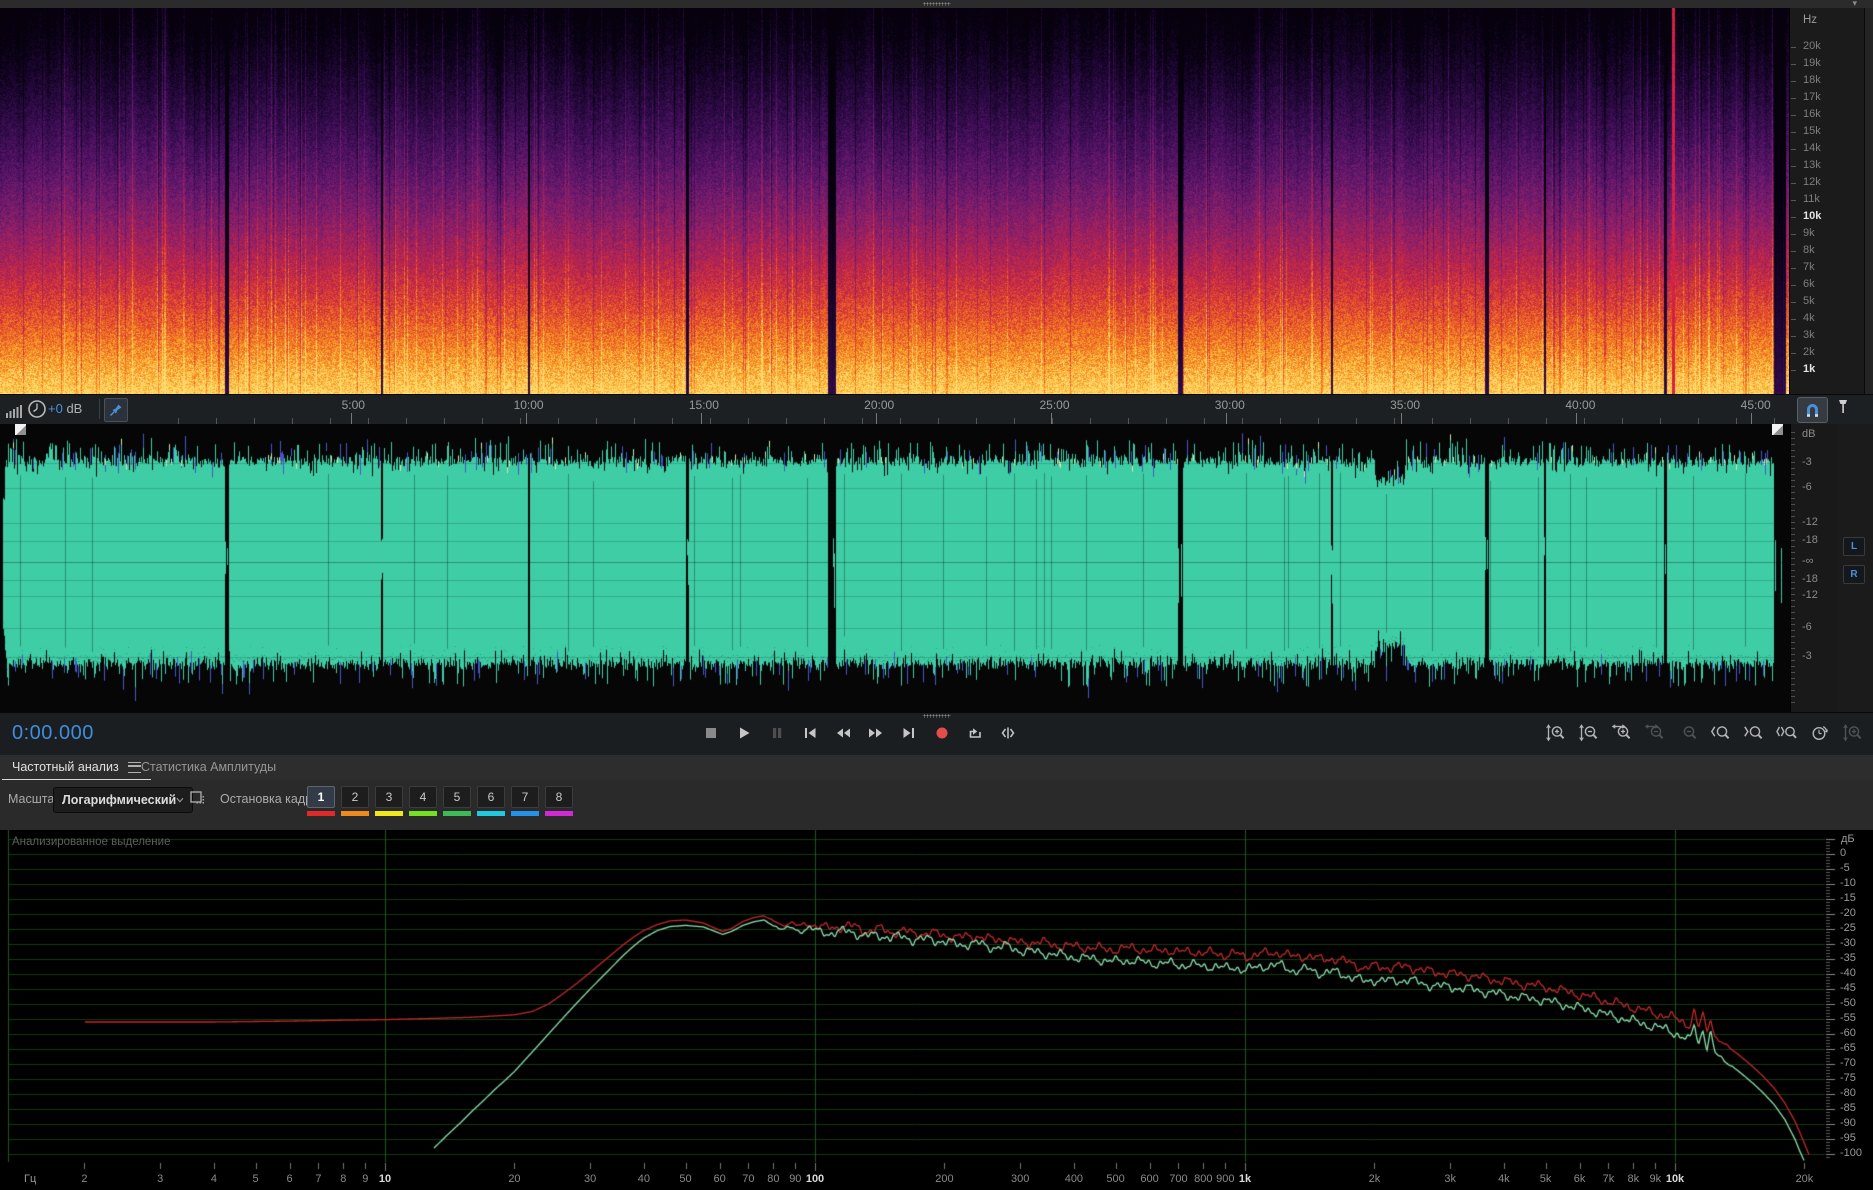 The height and width of the screenshot is (1190, 1873). What do you see at coordinates (1848, 1048) in the screenshot?
I see `y-axis-tick-label: -65` at bounding box center [1848, 1048].